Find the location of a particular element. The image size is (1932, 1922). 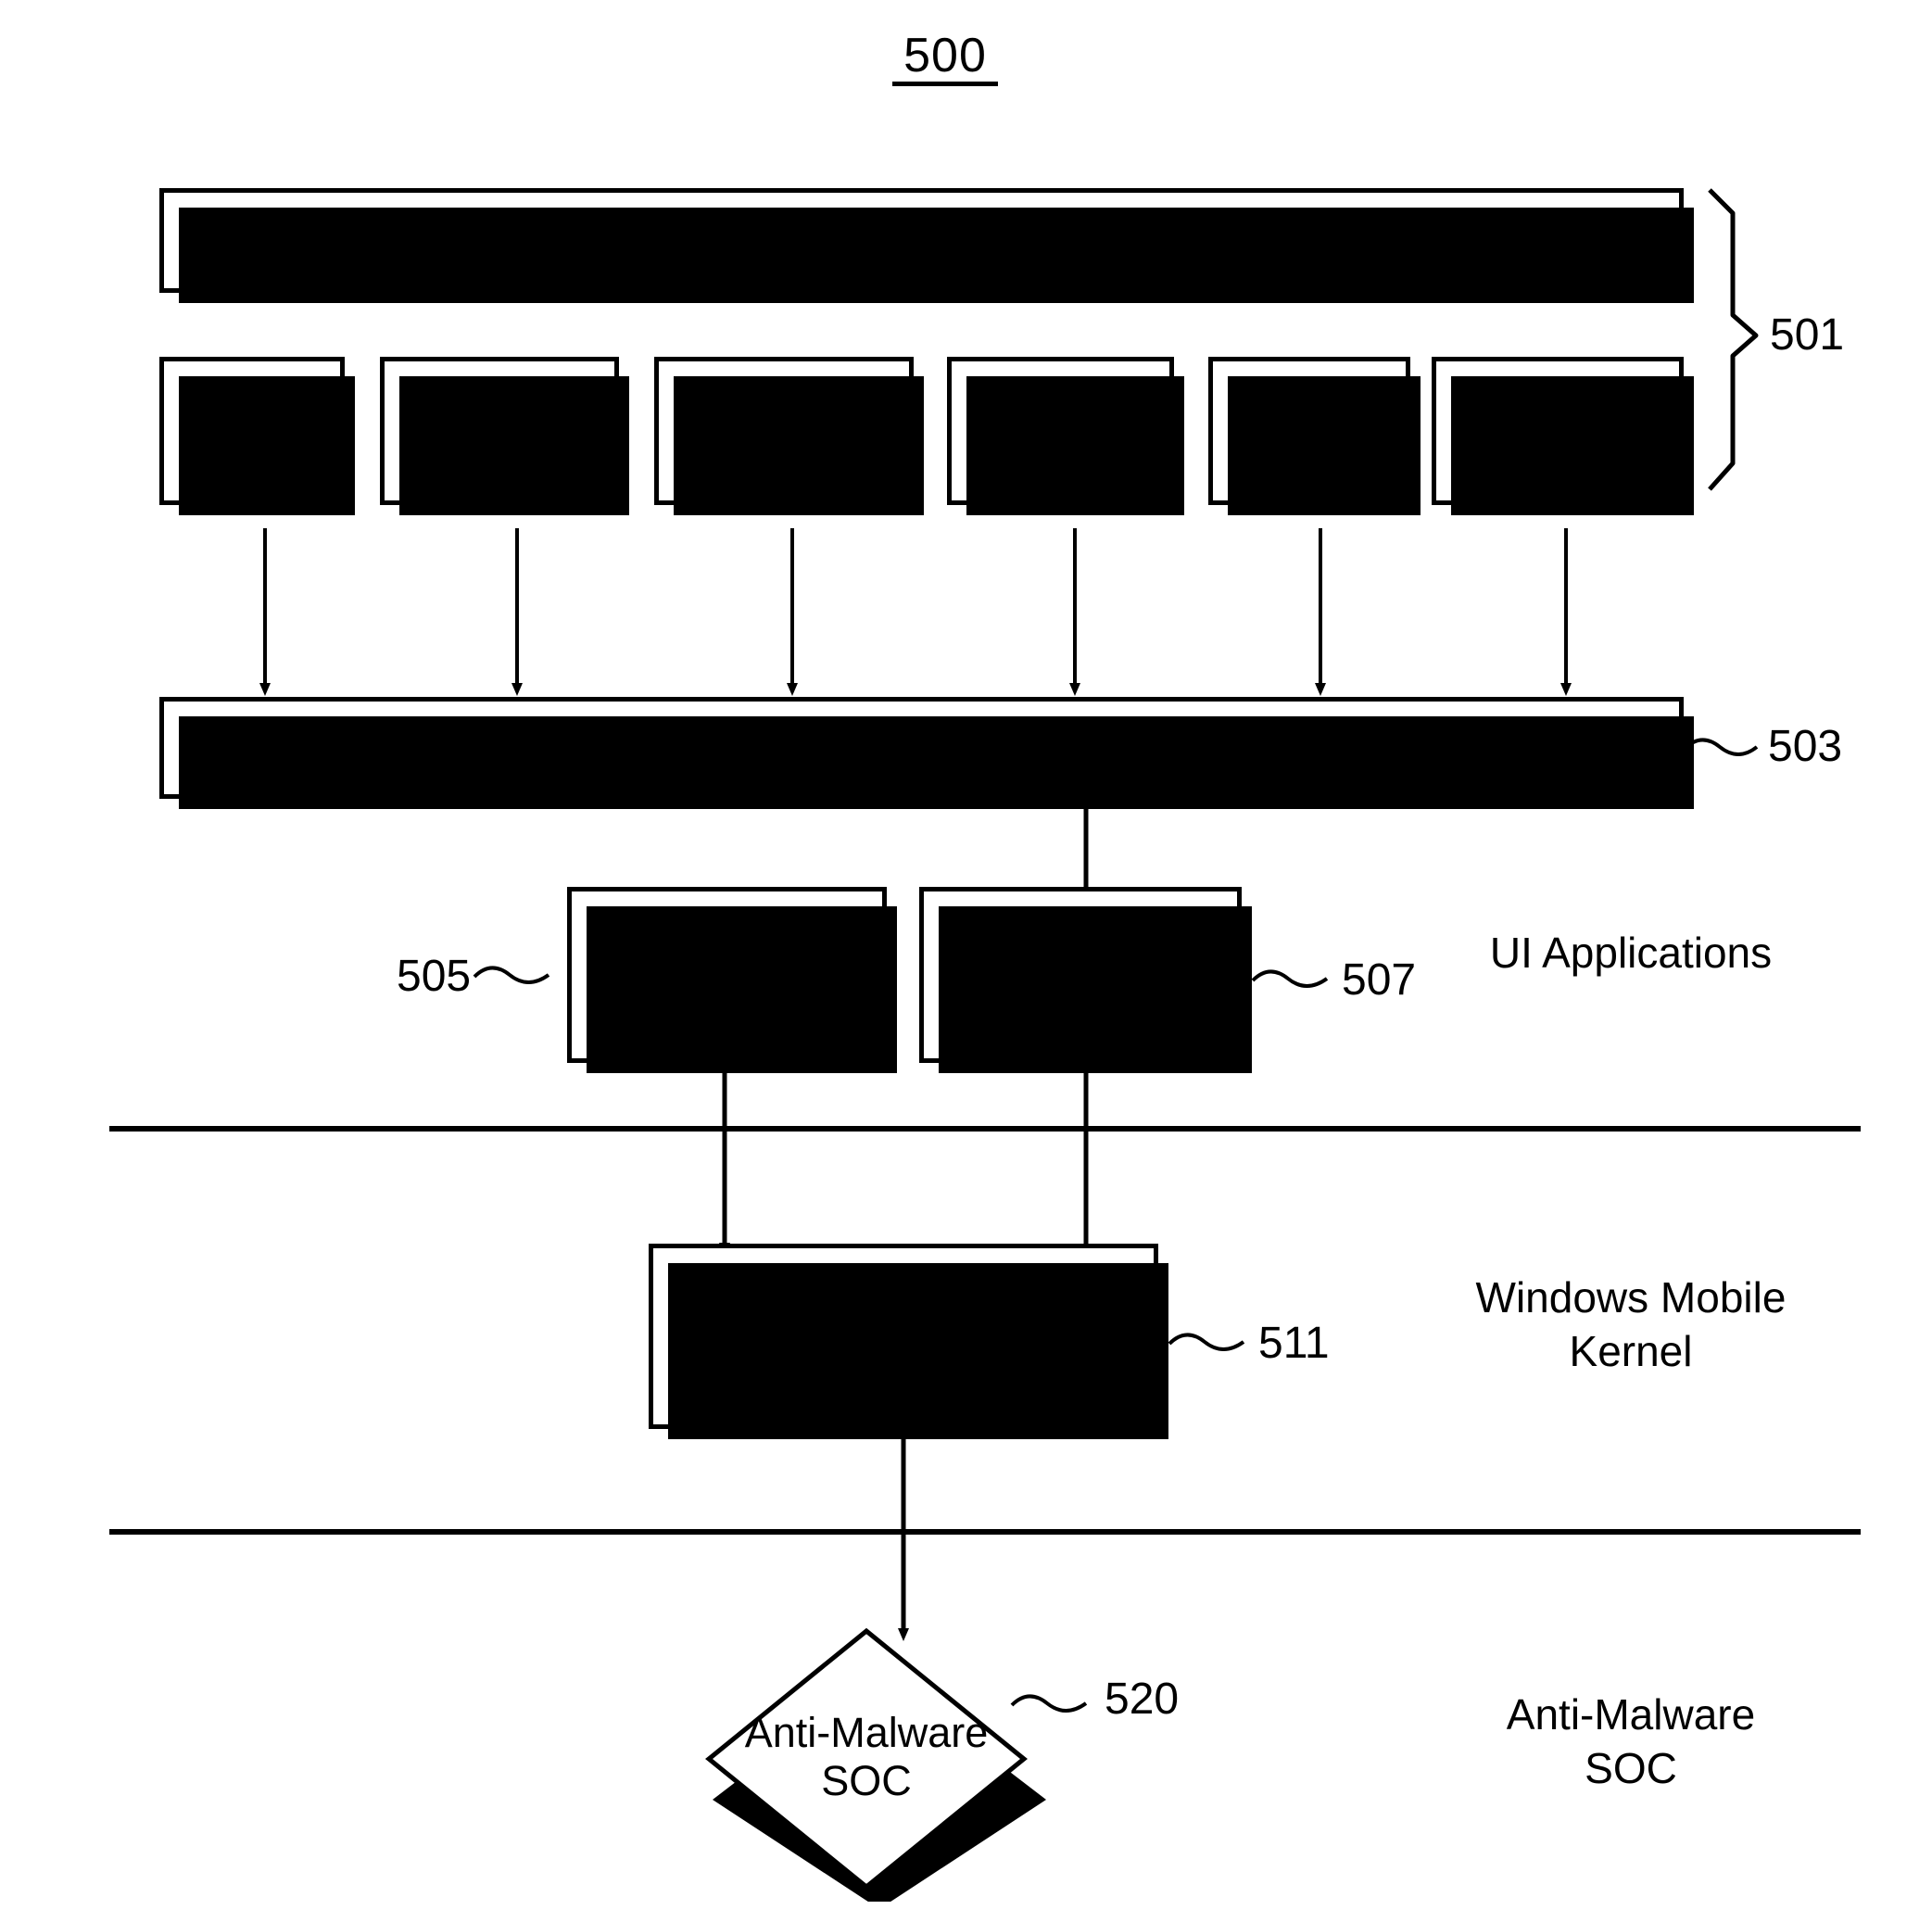

ref-503: 503 is located at coordinates (1805, 746).